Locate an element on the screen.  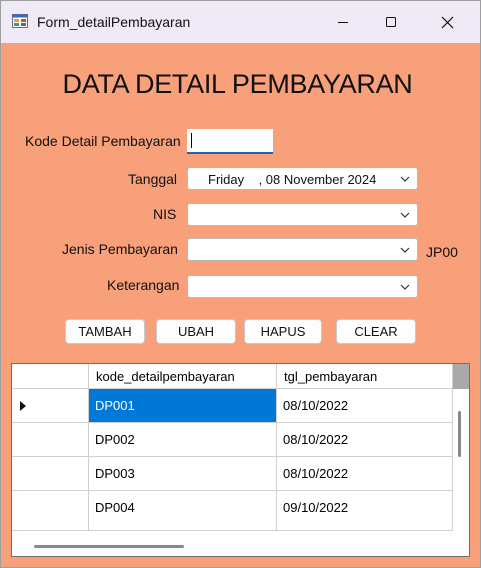
minimize-icon is located at coordinates (343, 22).